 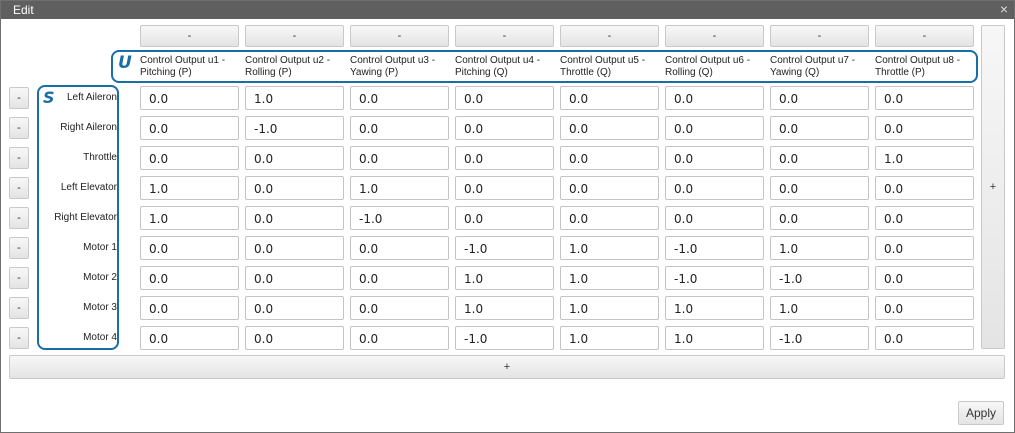 I want to click on surfaces-highlight, so click(x=78, y=217).